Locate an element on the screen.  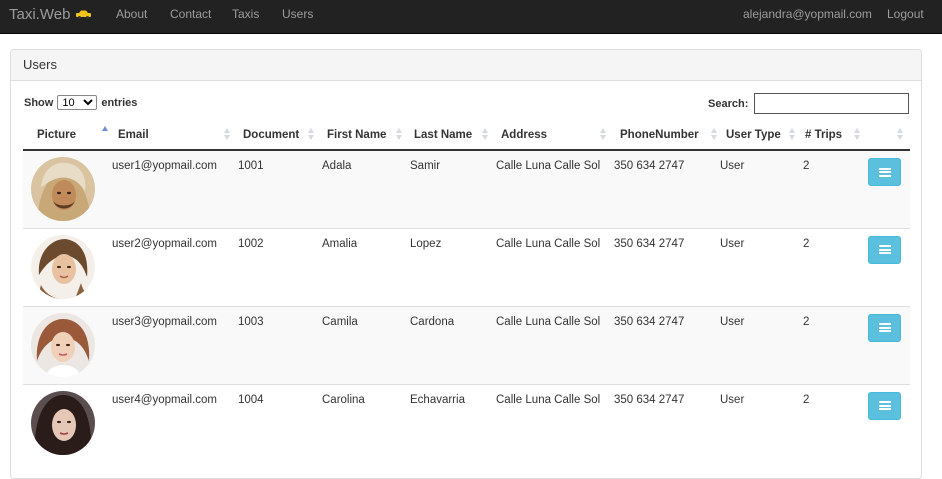
search-control: Search: is located at coordinates (809, 103).